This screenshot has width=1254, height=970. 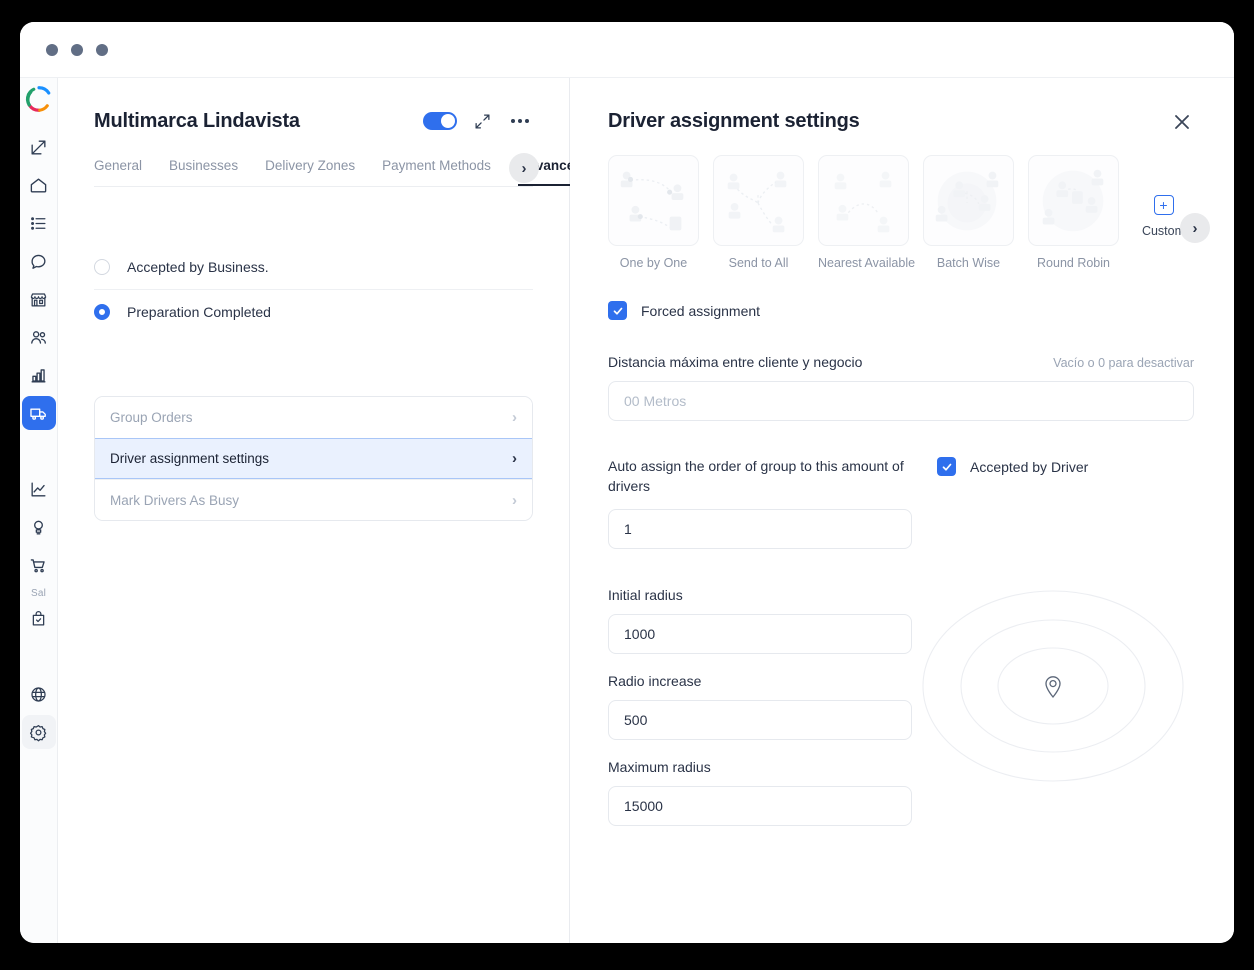 What do you see at coordinates (867, 263) in the screenshot?
I see `method-label: Nearest Available` at bounding box center [867, 263].